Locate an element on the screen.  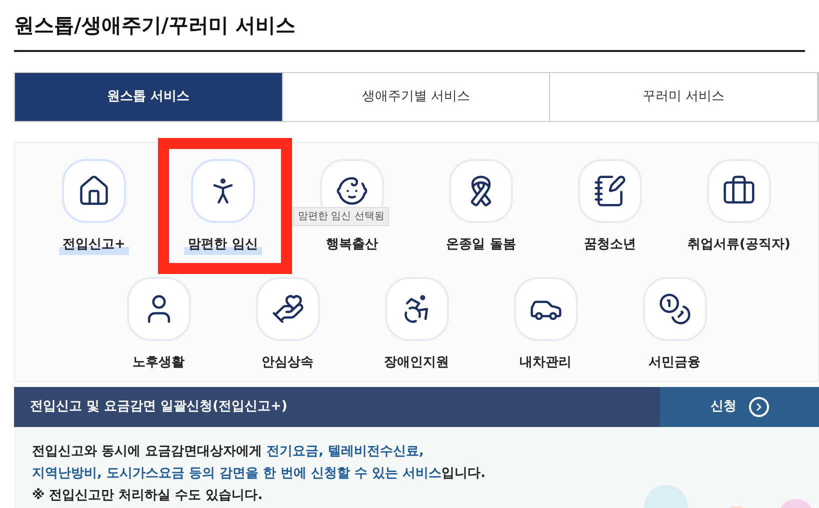
page-title: 원스톱/생애주기/꾸러미 서비스 is located at coordinates (409, 31).